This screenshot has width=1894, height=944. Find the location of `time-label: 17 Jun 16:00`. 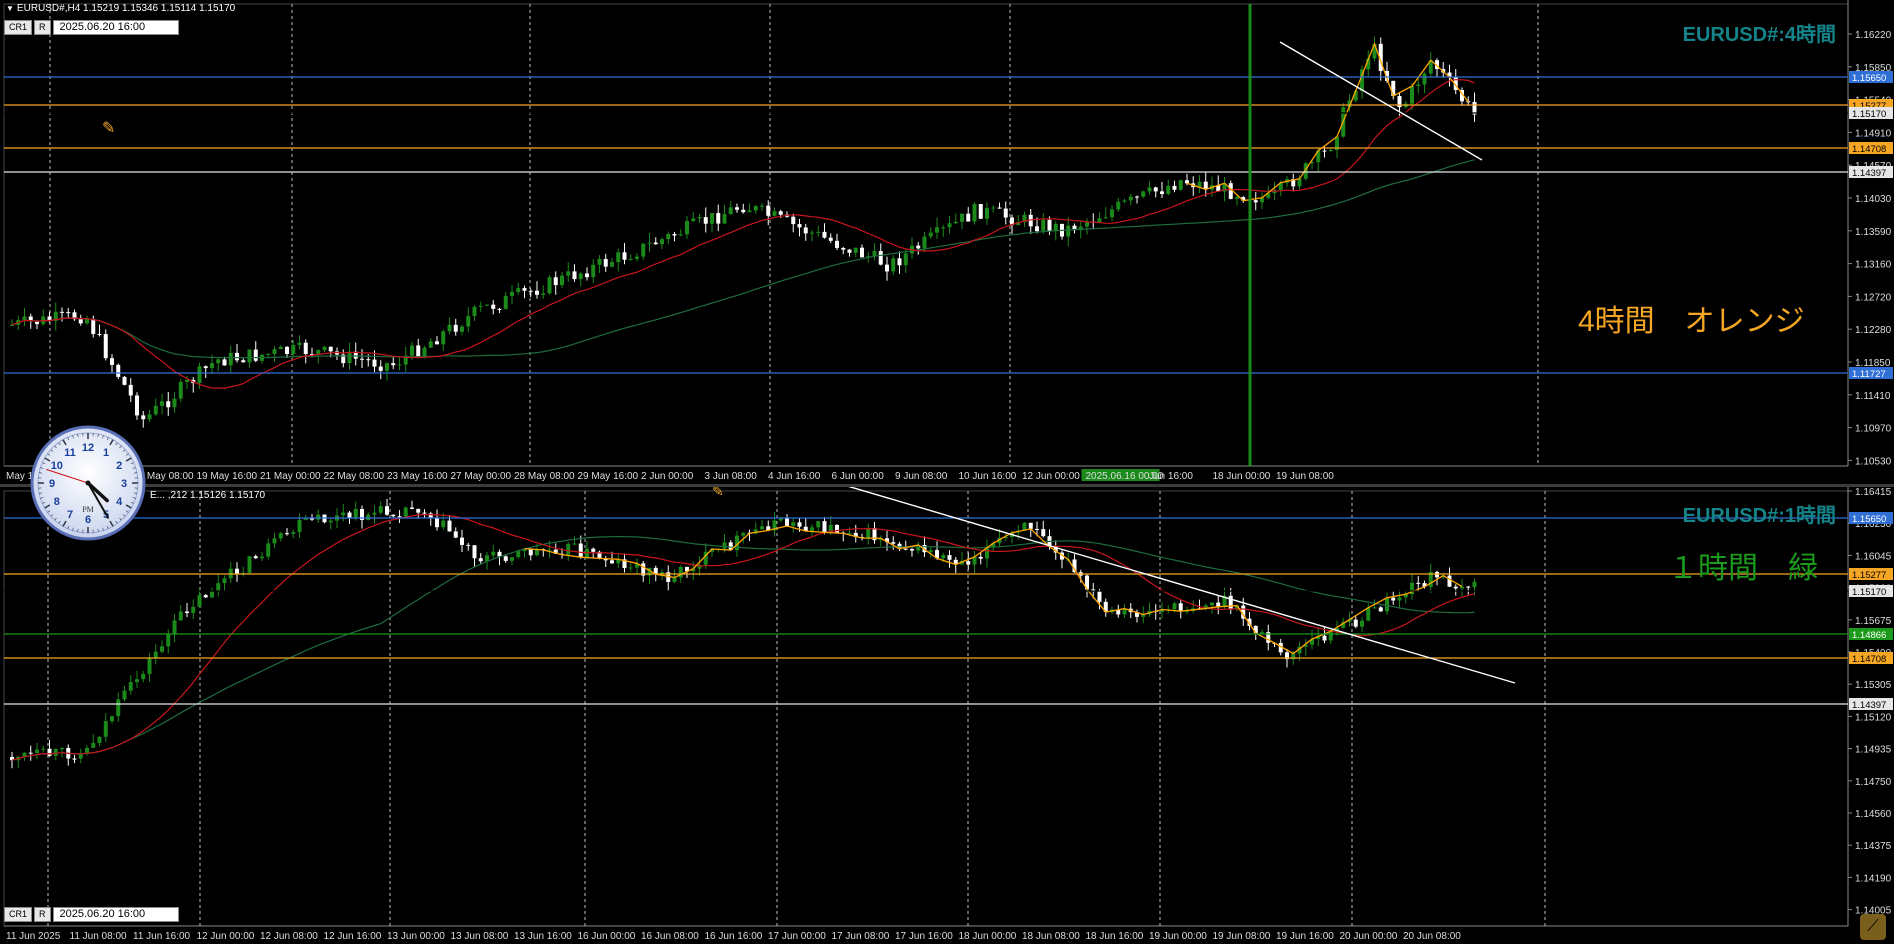

time-label: 17 Jun 16:00 is located at coordinates (924, 936).